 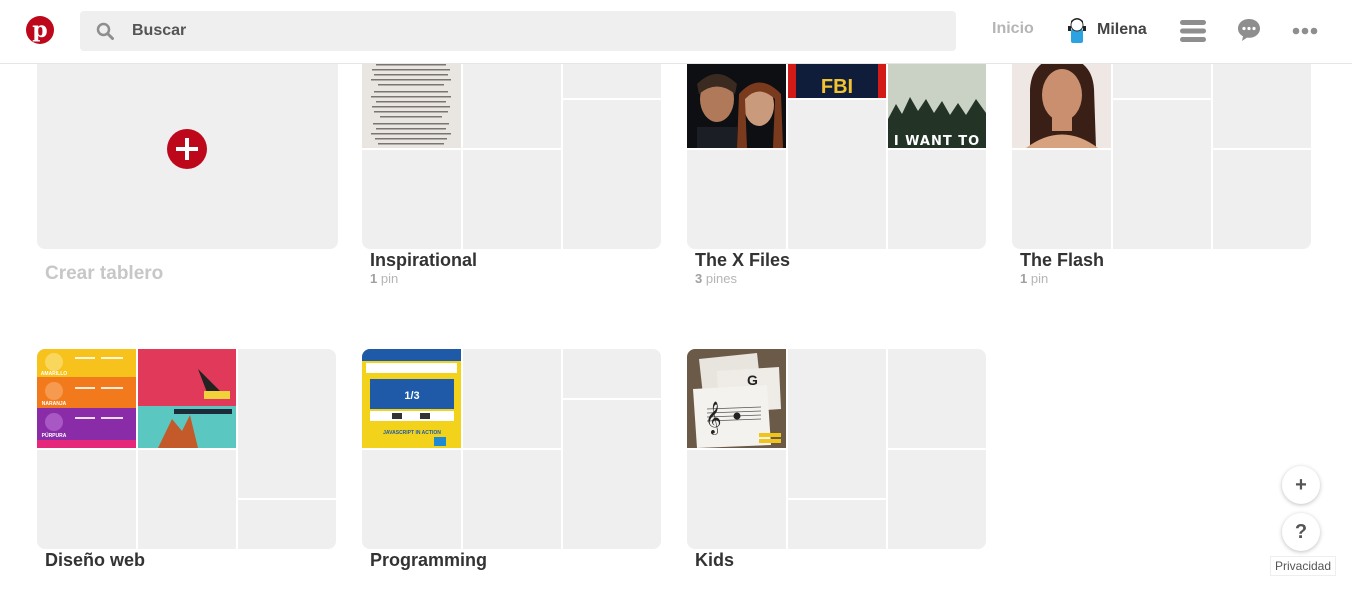 I want to click on board-cover: AMARILLO NARANJA PÚRPURA, so click(x=186, y=449).